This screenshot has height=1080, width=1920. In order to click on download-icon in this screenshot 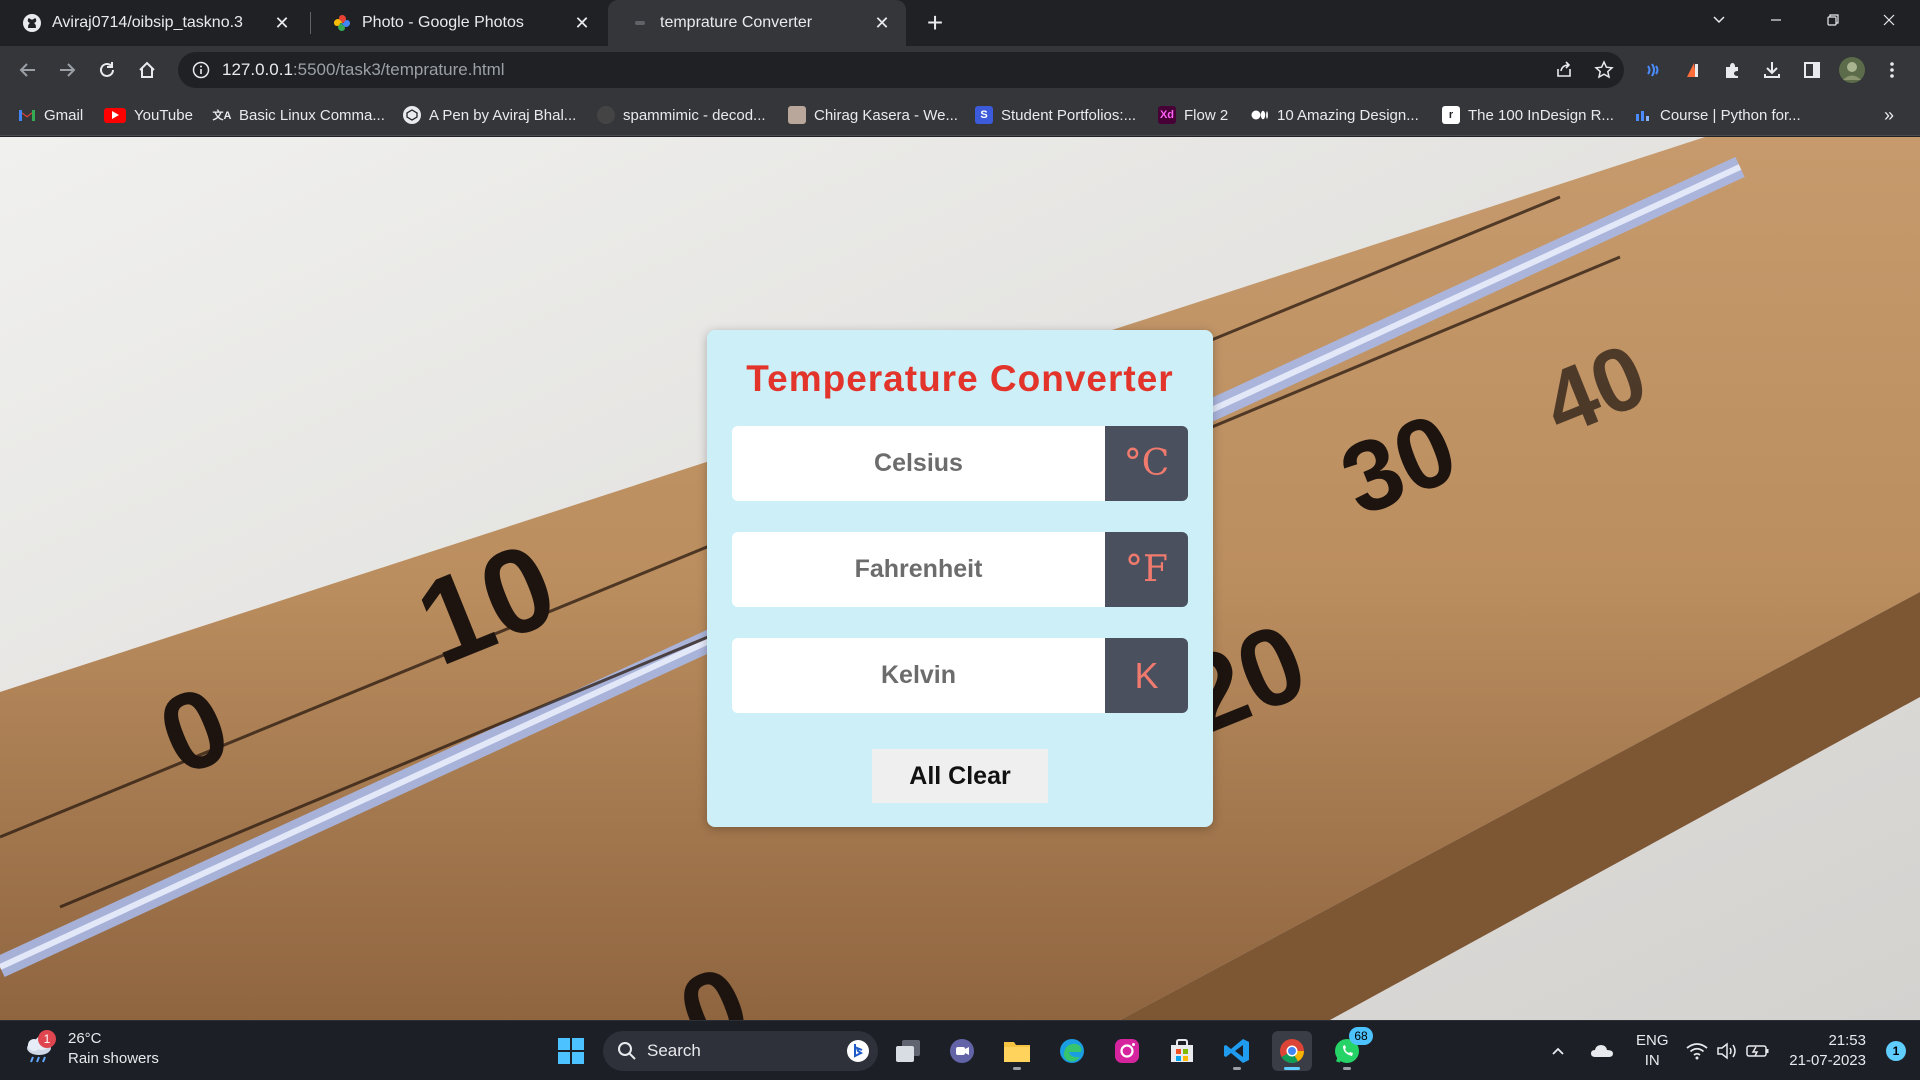, I will do `click(1772, 70)`.